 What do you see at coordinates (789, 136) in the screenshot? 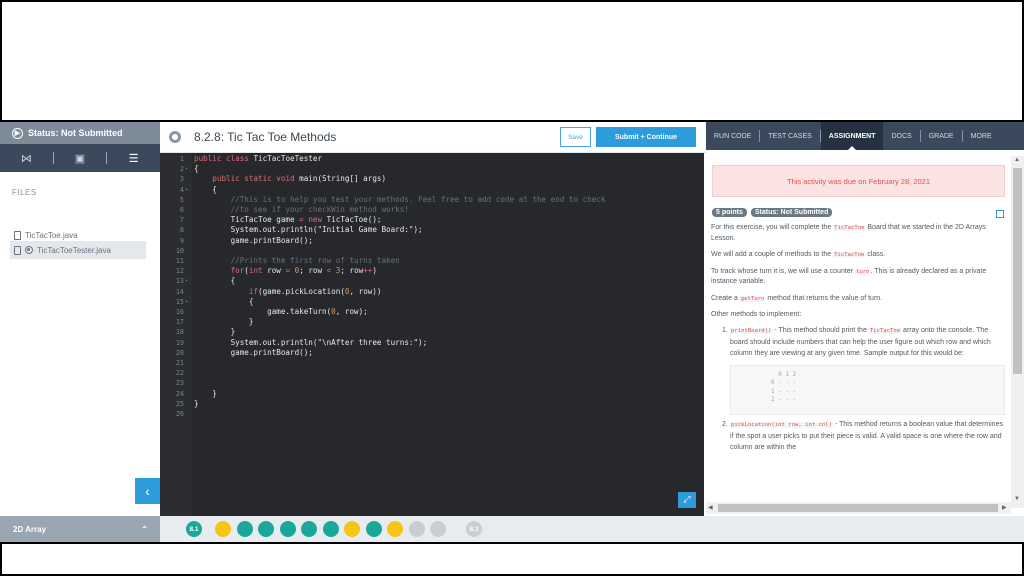
I see `tab-test-cases: TEST CASES` at bounding box center [789, 136].